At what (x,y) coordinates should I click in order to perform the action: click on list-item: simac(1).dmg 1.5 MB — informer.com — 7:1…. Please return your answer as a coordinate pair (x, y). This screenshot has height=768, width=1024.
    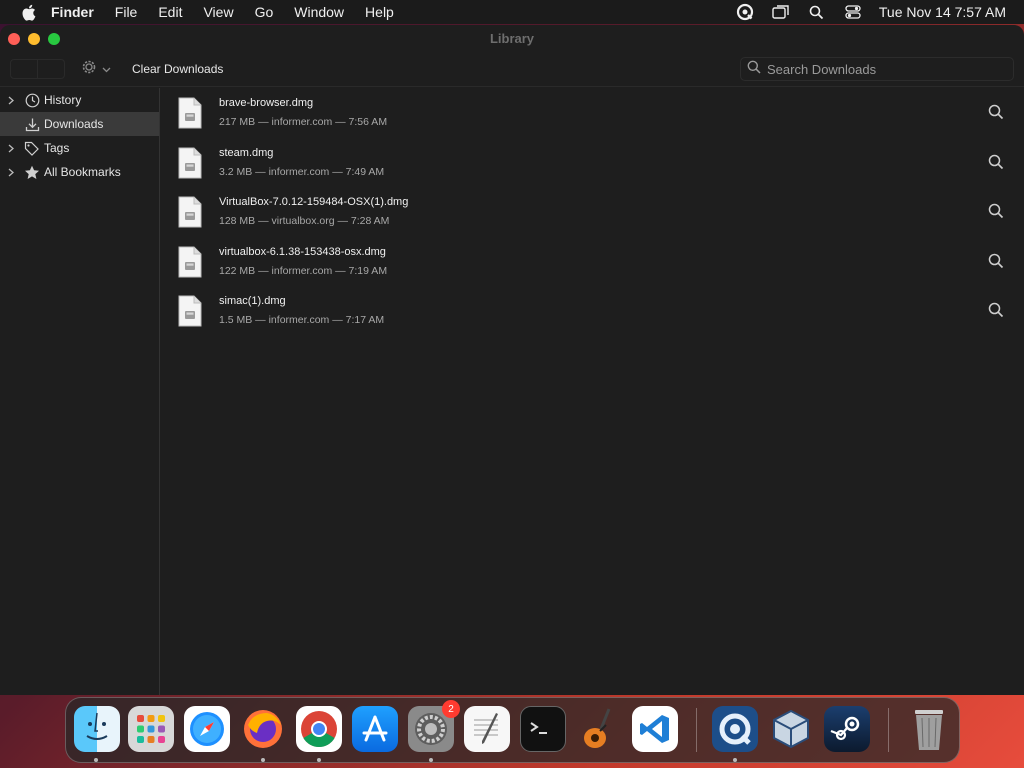
    Looking at the image, I should click on (592, 311).